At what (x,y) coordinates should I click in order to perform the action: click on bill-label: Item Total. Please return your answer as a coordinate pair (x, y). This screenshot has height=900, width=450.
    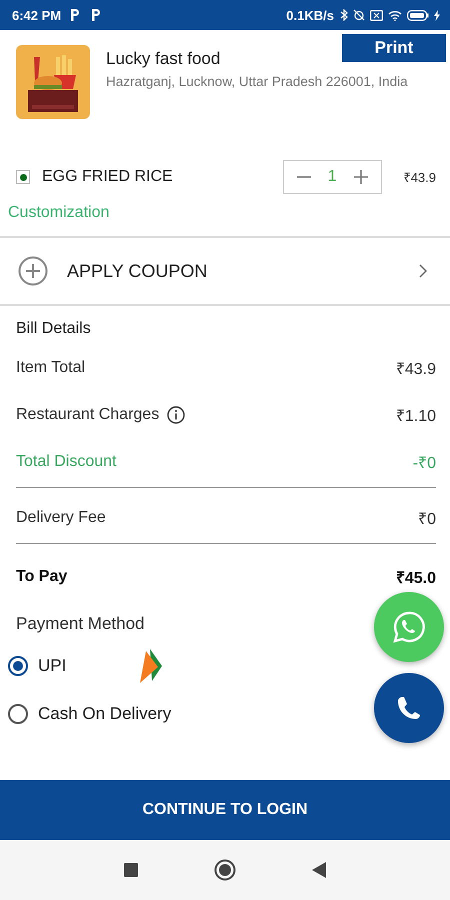
    Looking at the image, I should click on (51, 367).